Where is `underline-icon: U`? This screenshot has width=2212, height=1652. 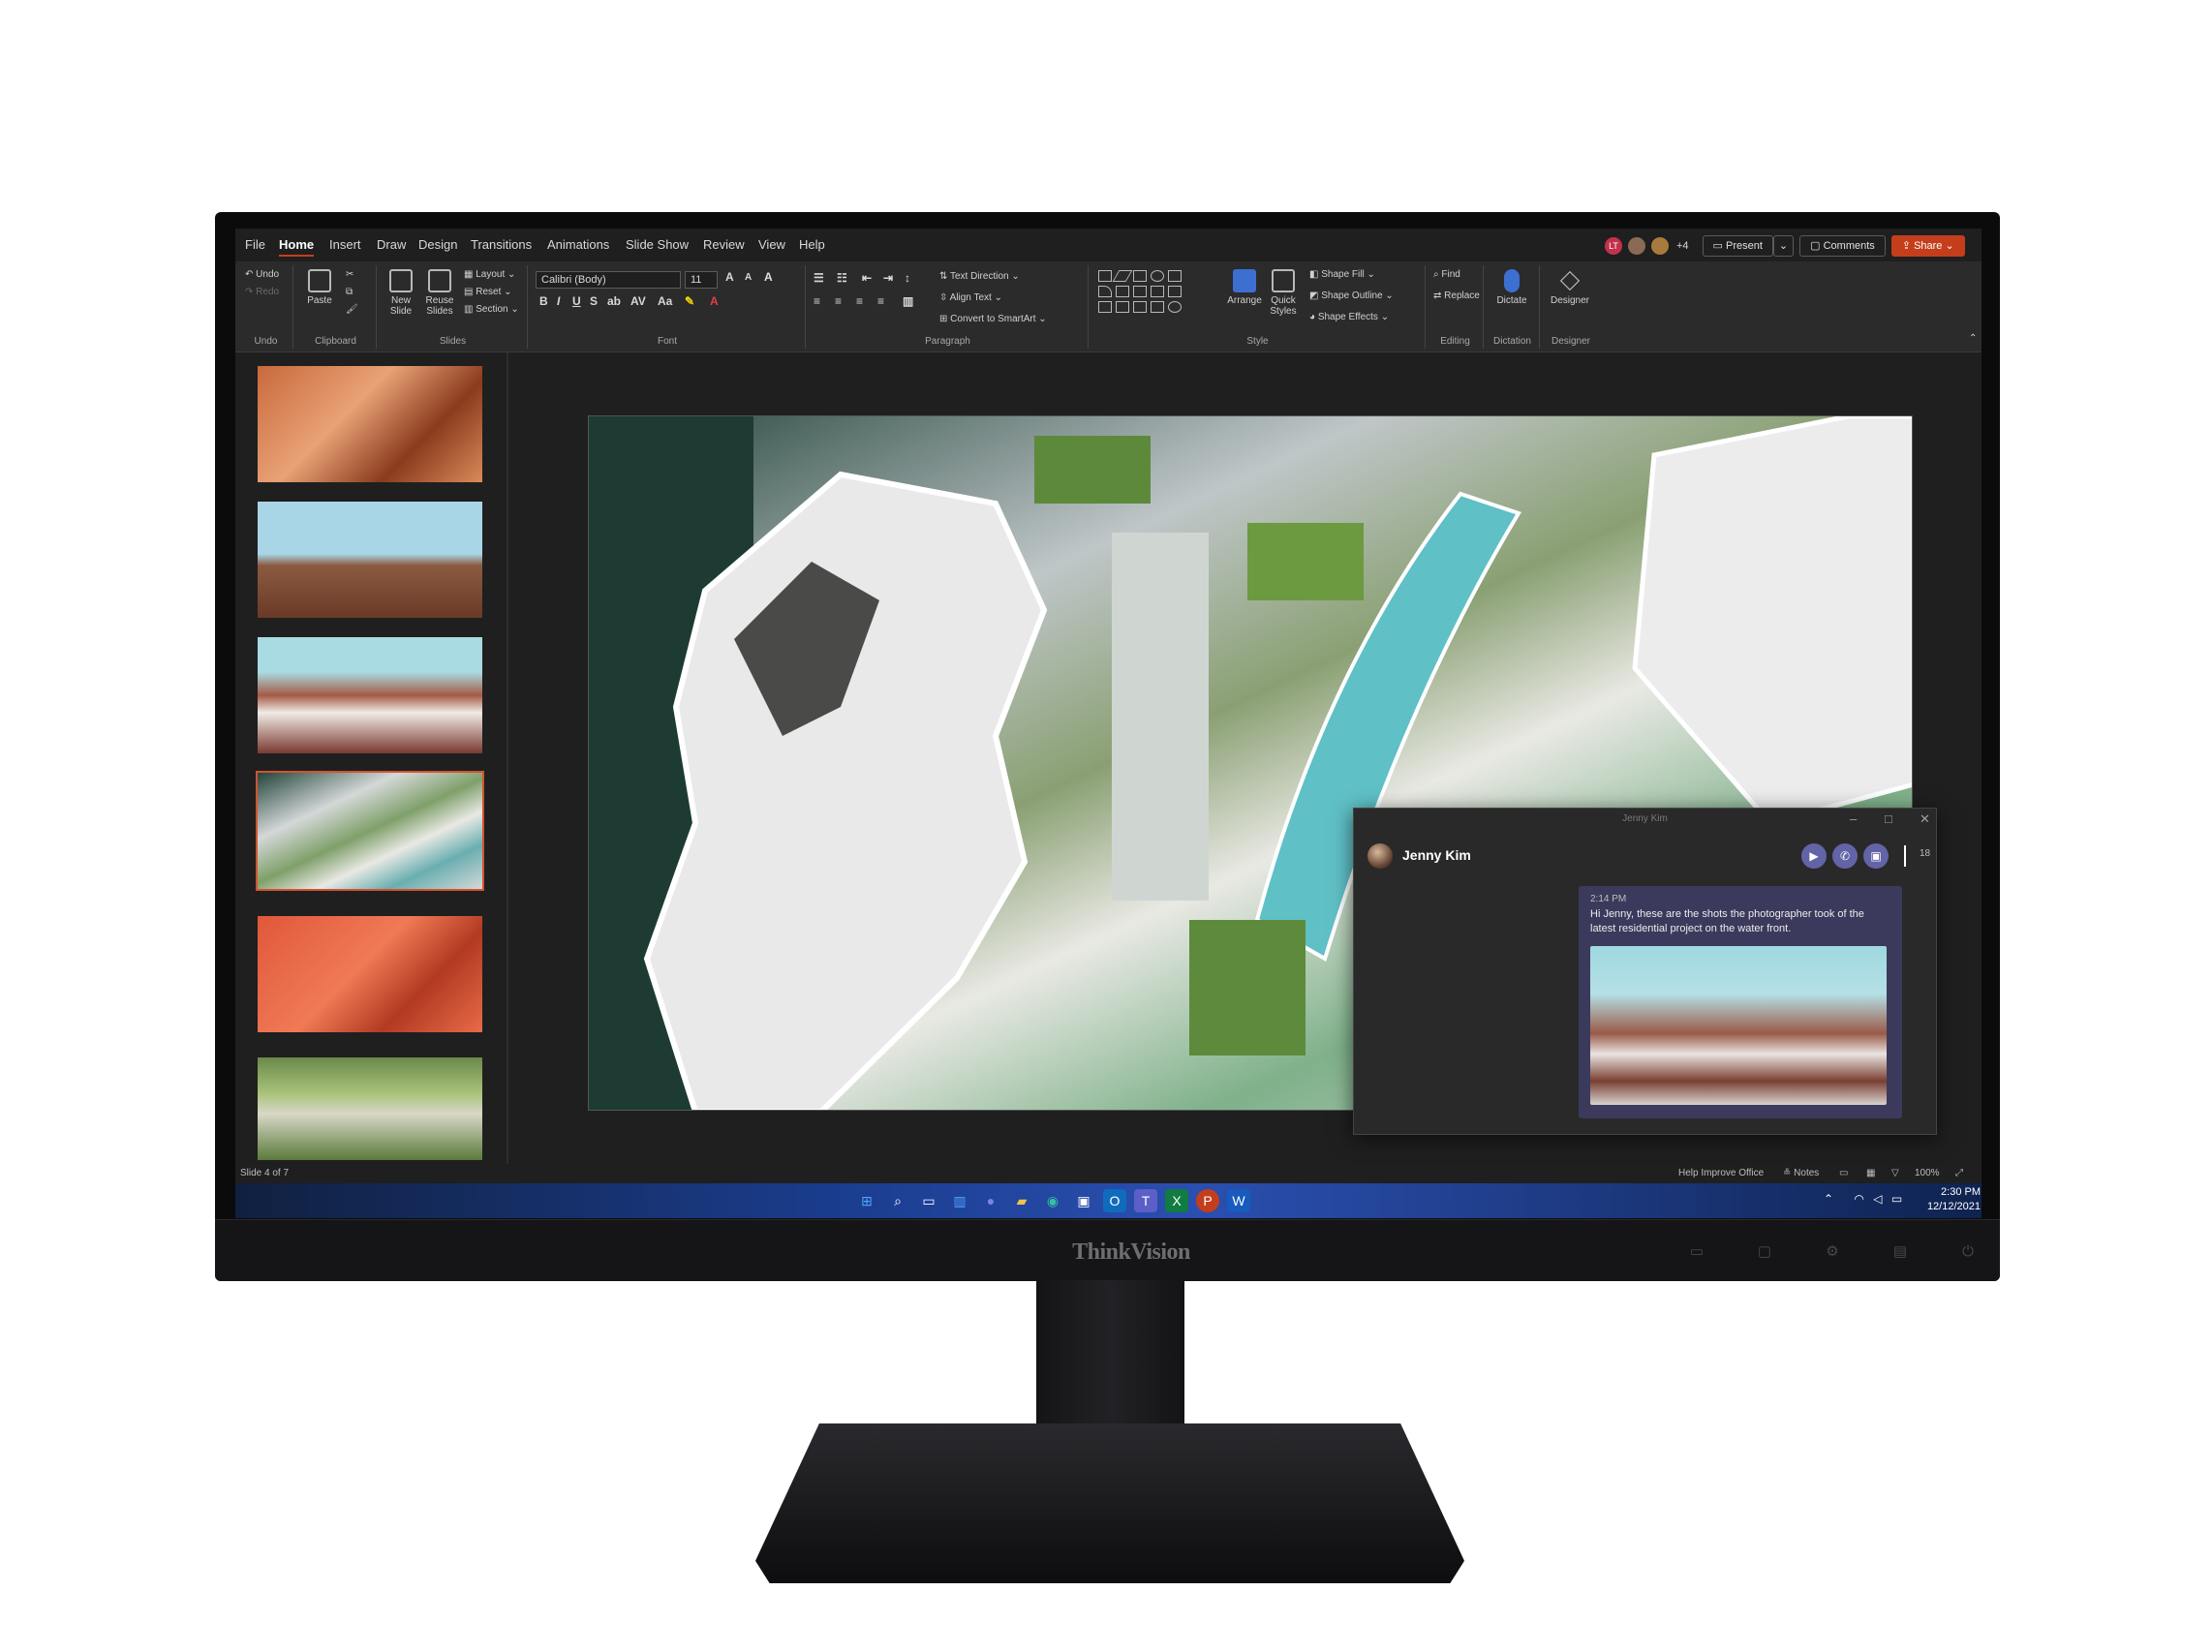
underline-icon: U is located at coordinates (577, 301).